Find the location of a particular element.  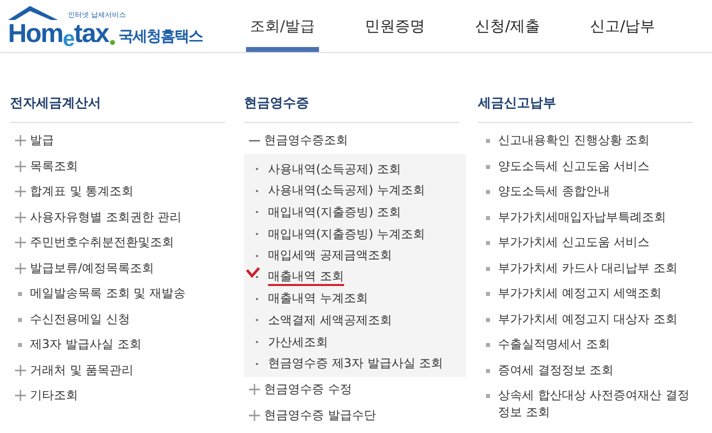

menu-link: 현금영수증 수정 is located at coordinates (308, 389).